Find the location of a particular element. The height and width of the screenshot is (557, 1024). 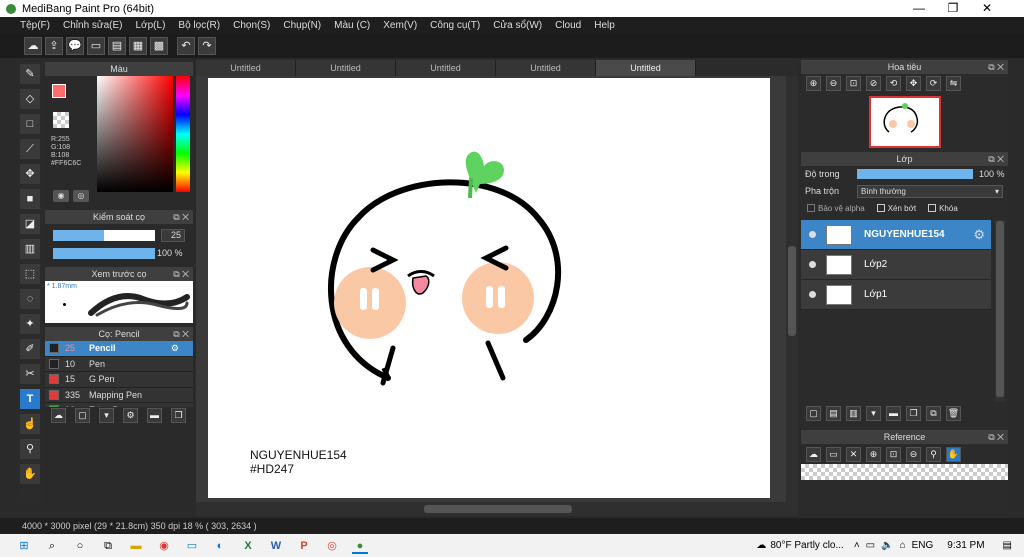

grid-icon: ▩ is located at coordinates (159, 46).